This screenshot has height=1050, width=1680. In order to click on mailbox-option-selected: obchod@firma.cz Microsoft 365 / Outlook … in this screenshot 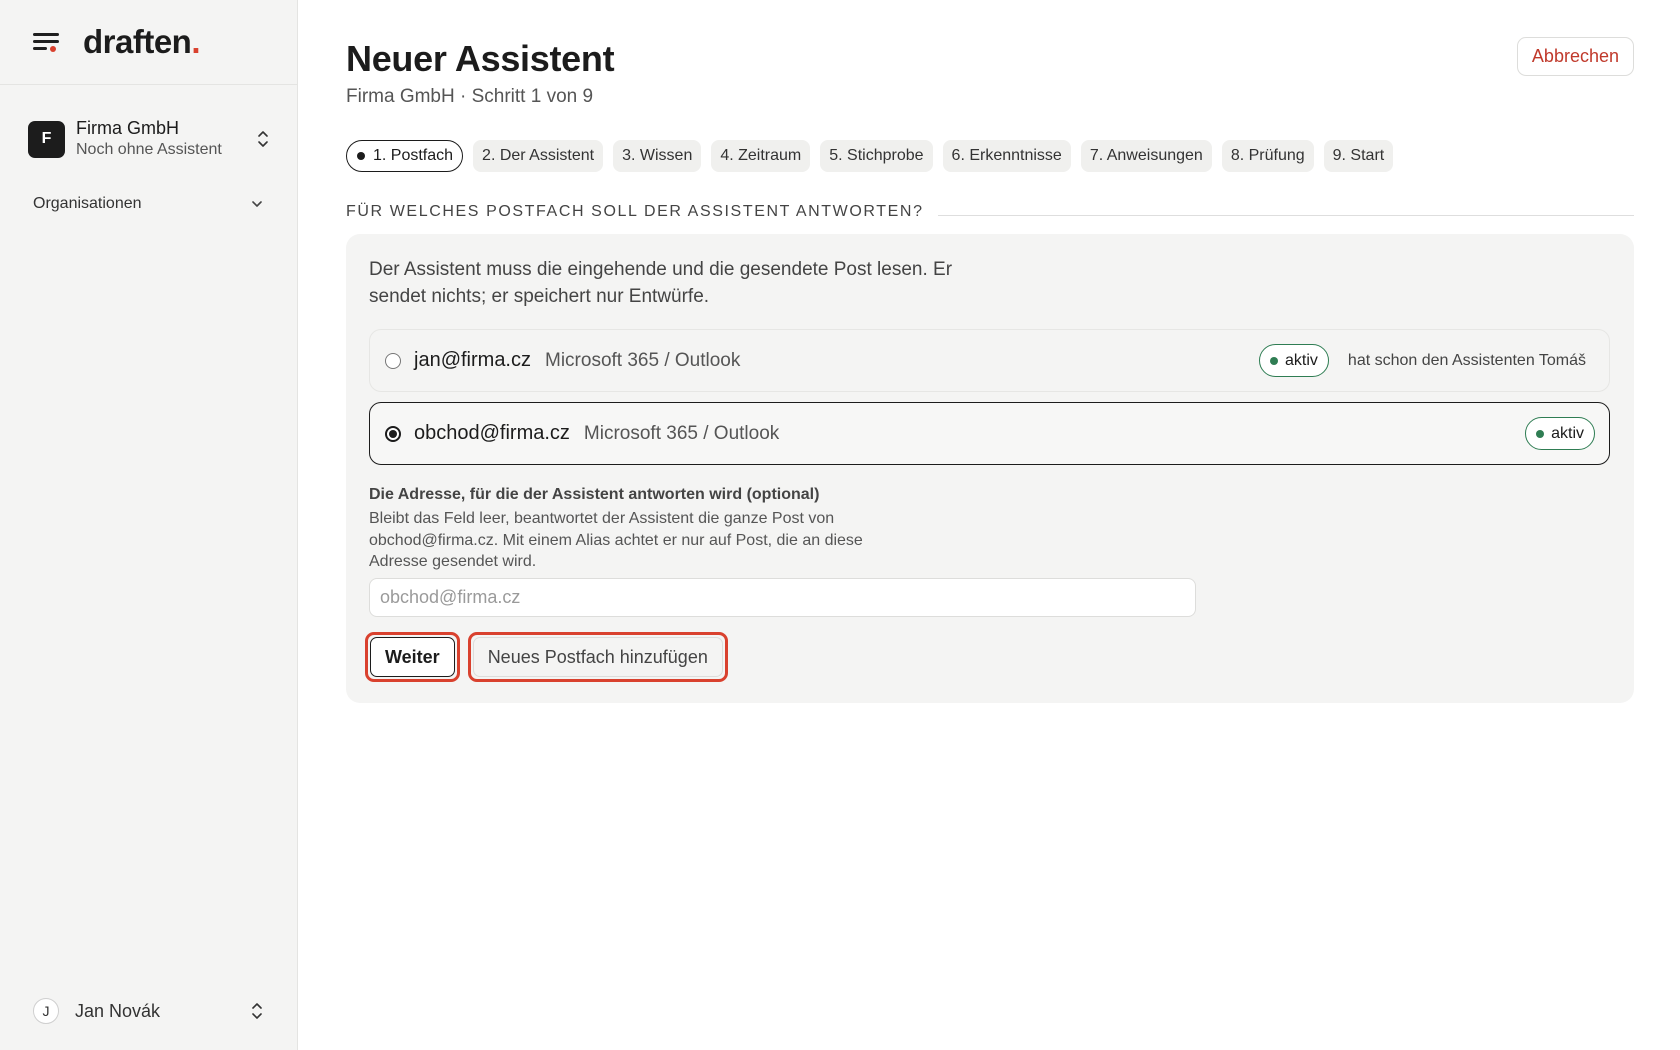, I will do `click(989, 433)`.